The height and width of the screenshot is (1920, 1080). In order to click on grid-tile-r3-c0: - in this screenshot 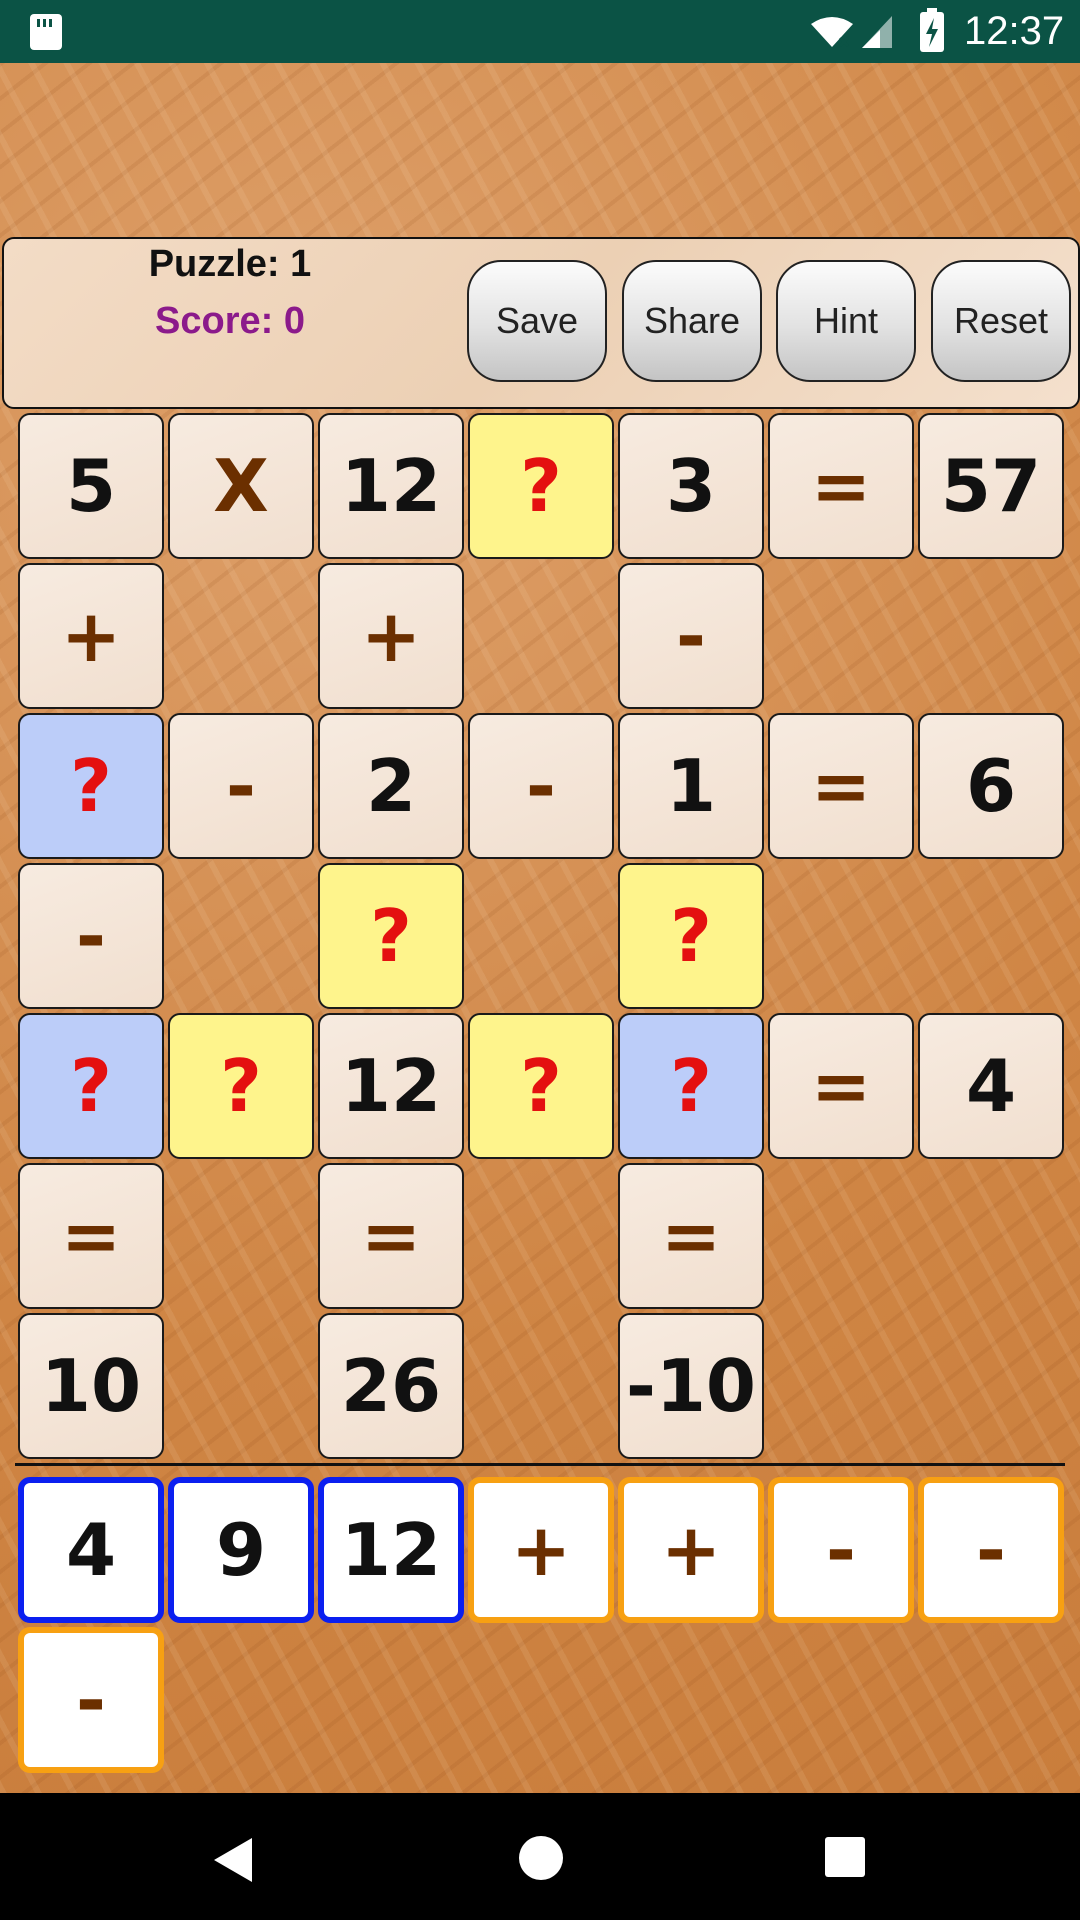, I will do `click(91, 936)`.